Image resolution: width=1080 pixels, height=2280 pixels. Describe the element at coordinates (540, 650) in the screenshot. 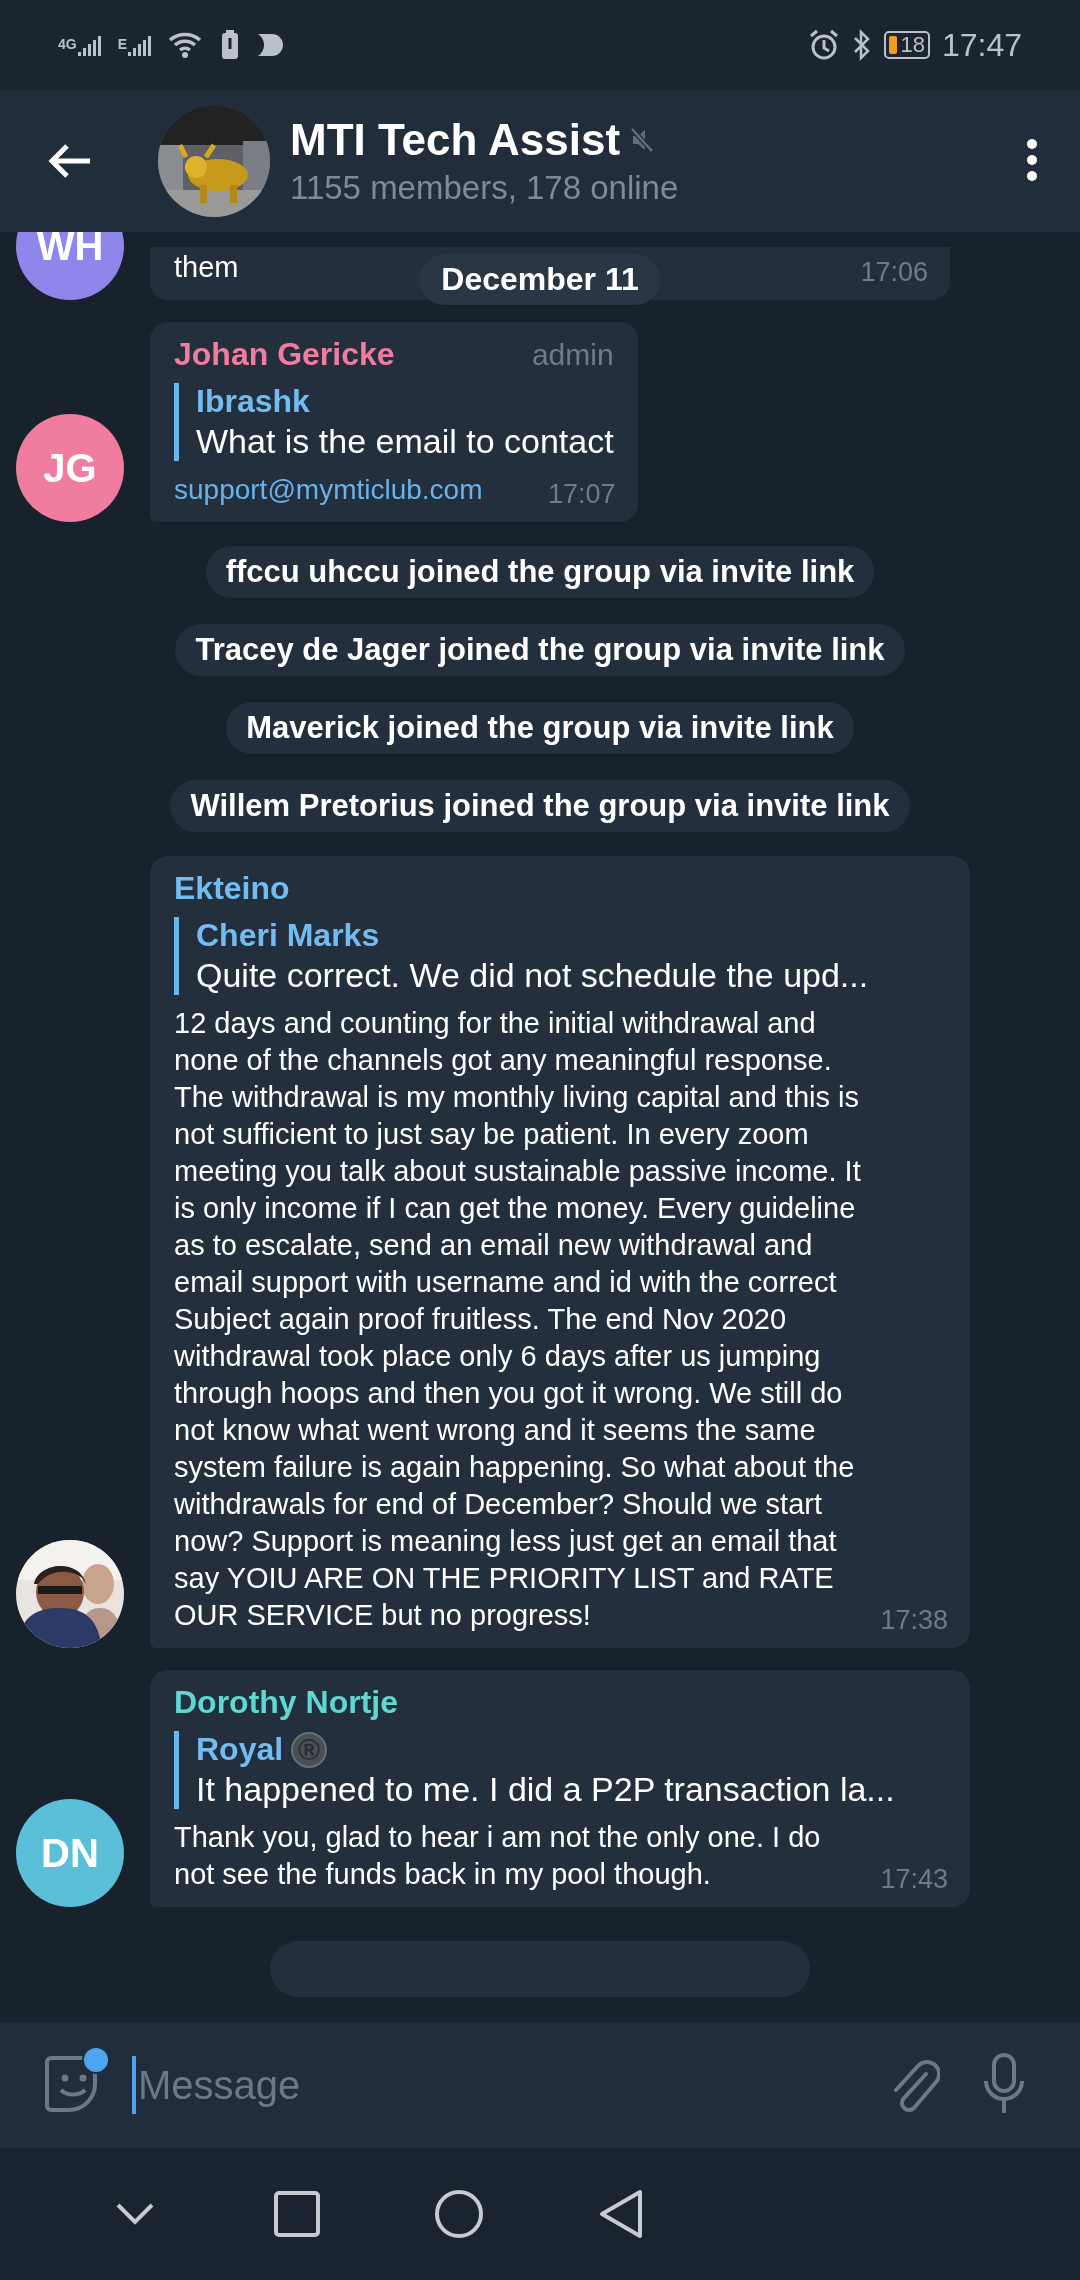

I see `service-message: Tracey de Jager joined the group via invite link` at that location.